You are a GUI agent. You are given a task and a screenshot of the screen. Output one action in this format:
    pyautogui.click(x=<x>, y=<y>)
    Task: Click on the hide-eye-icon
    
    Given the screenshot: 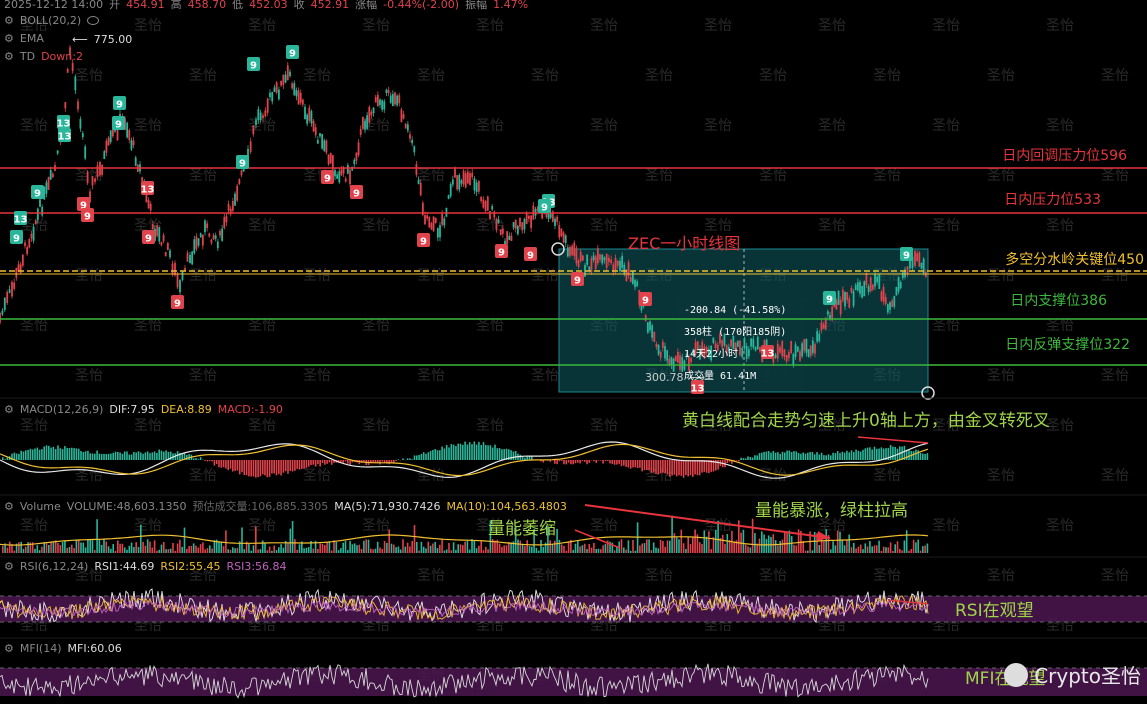 What is the action you would take?
    pyautogui.click(x=93, y=20)
    